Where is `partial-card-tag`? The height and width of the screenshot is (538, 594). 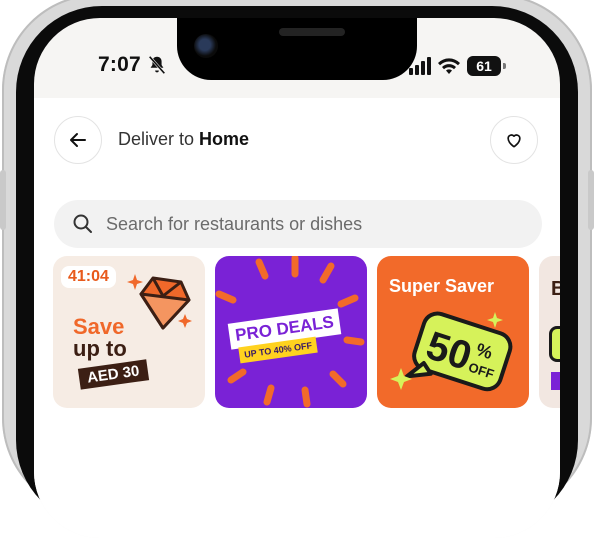
partial-card-tag is located at coordinates (555, 381).